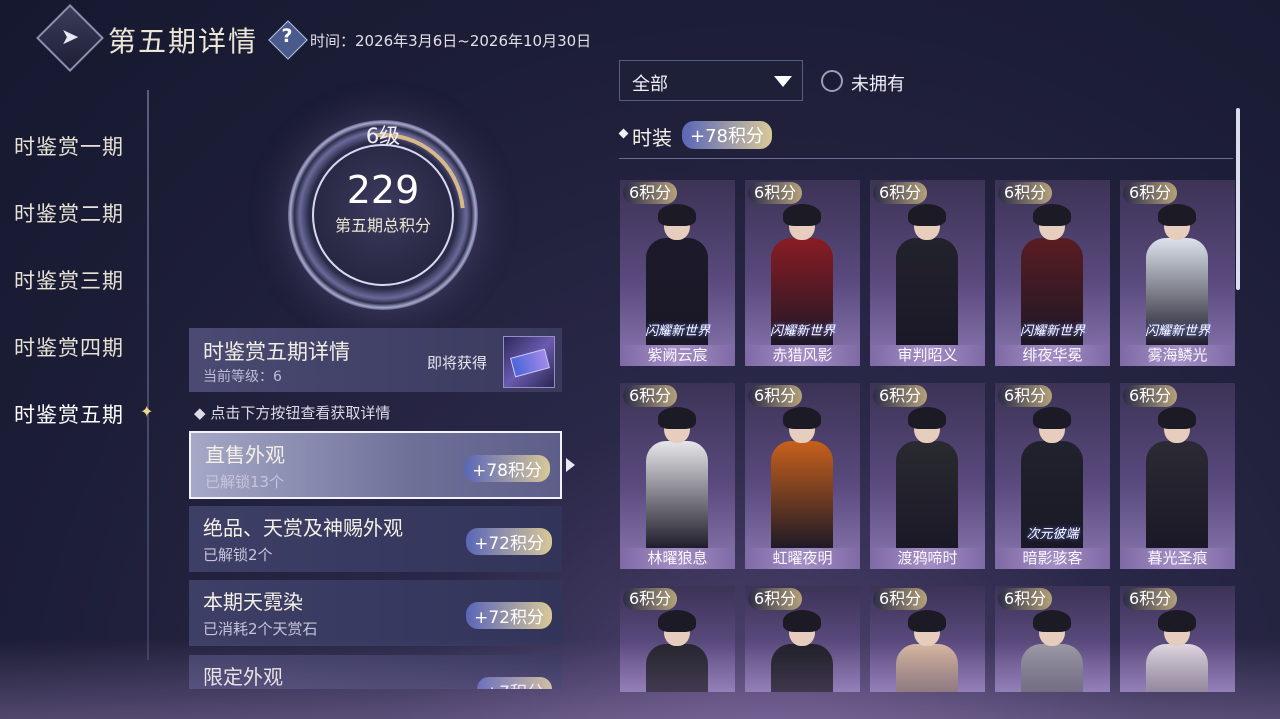 This screenshot has height=719, width=1280. I want to click on nav-item-period-3: 时鉴赏三期, so click(69, 280).